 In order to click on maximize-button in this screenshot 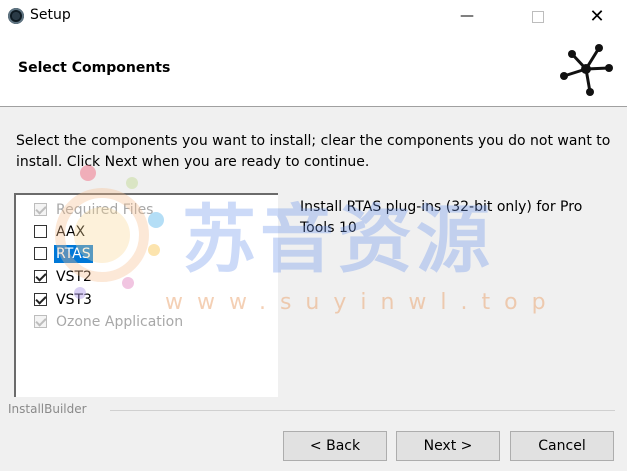, I will do `click(537, 16)`.